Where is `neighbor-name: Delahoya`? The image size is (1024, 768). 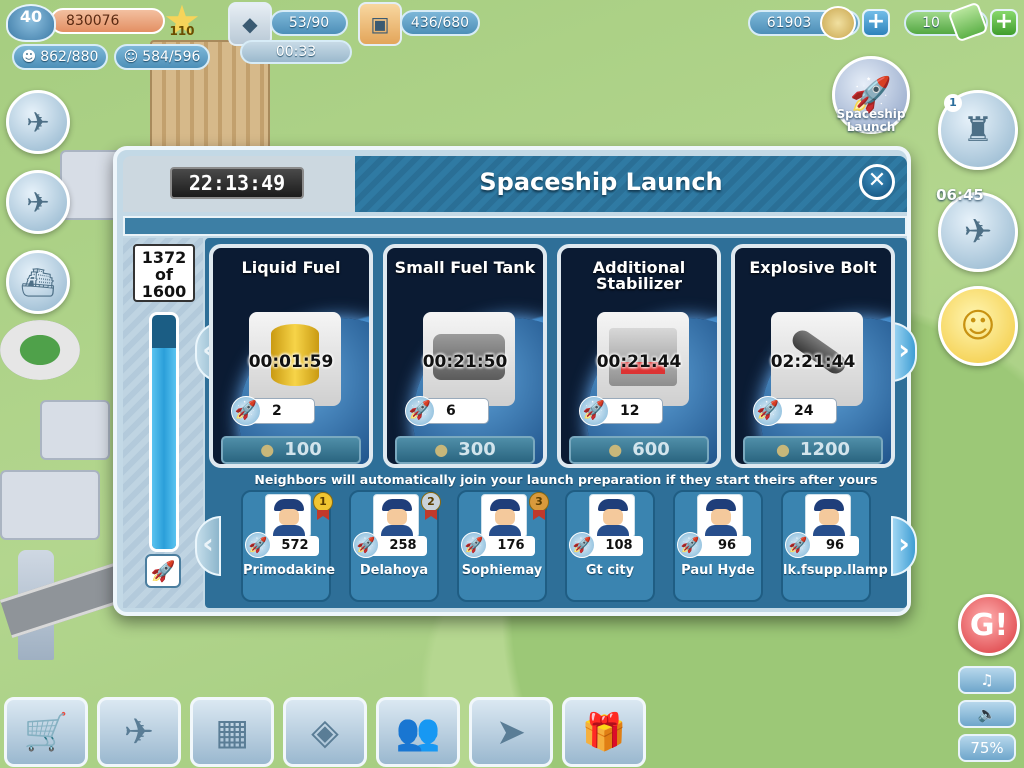
neighbor-name: Delahoya is located at coordinates (394, 570).